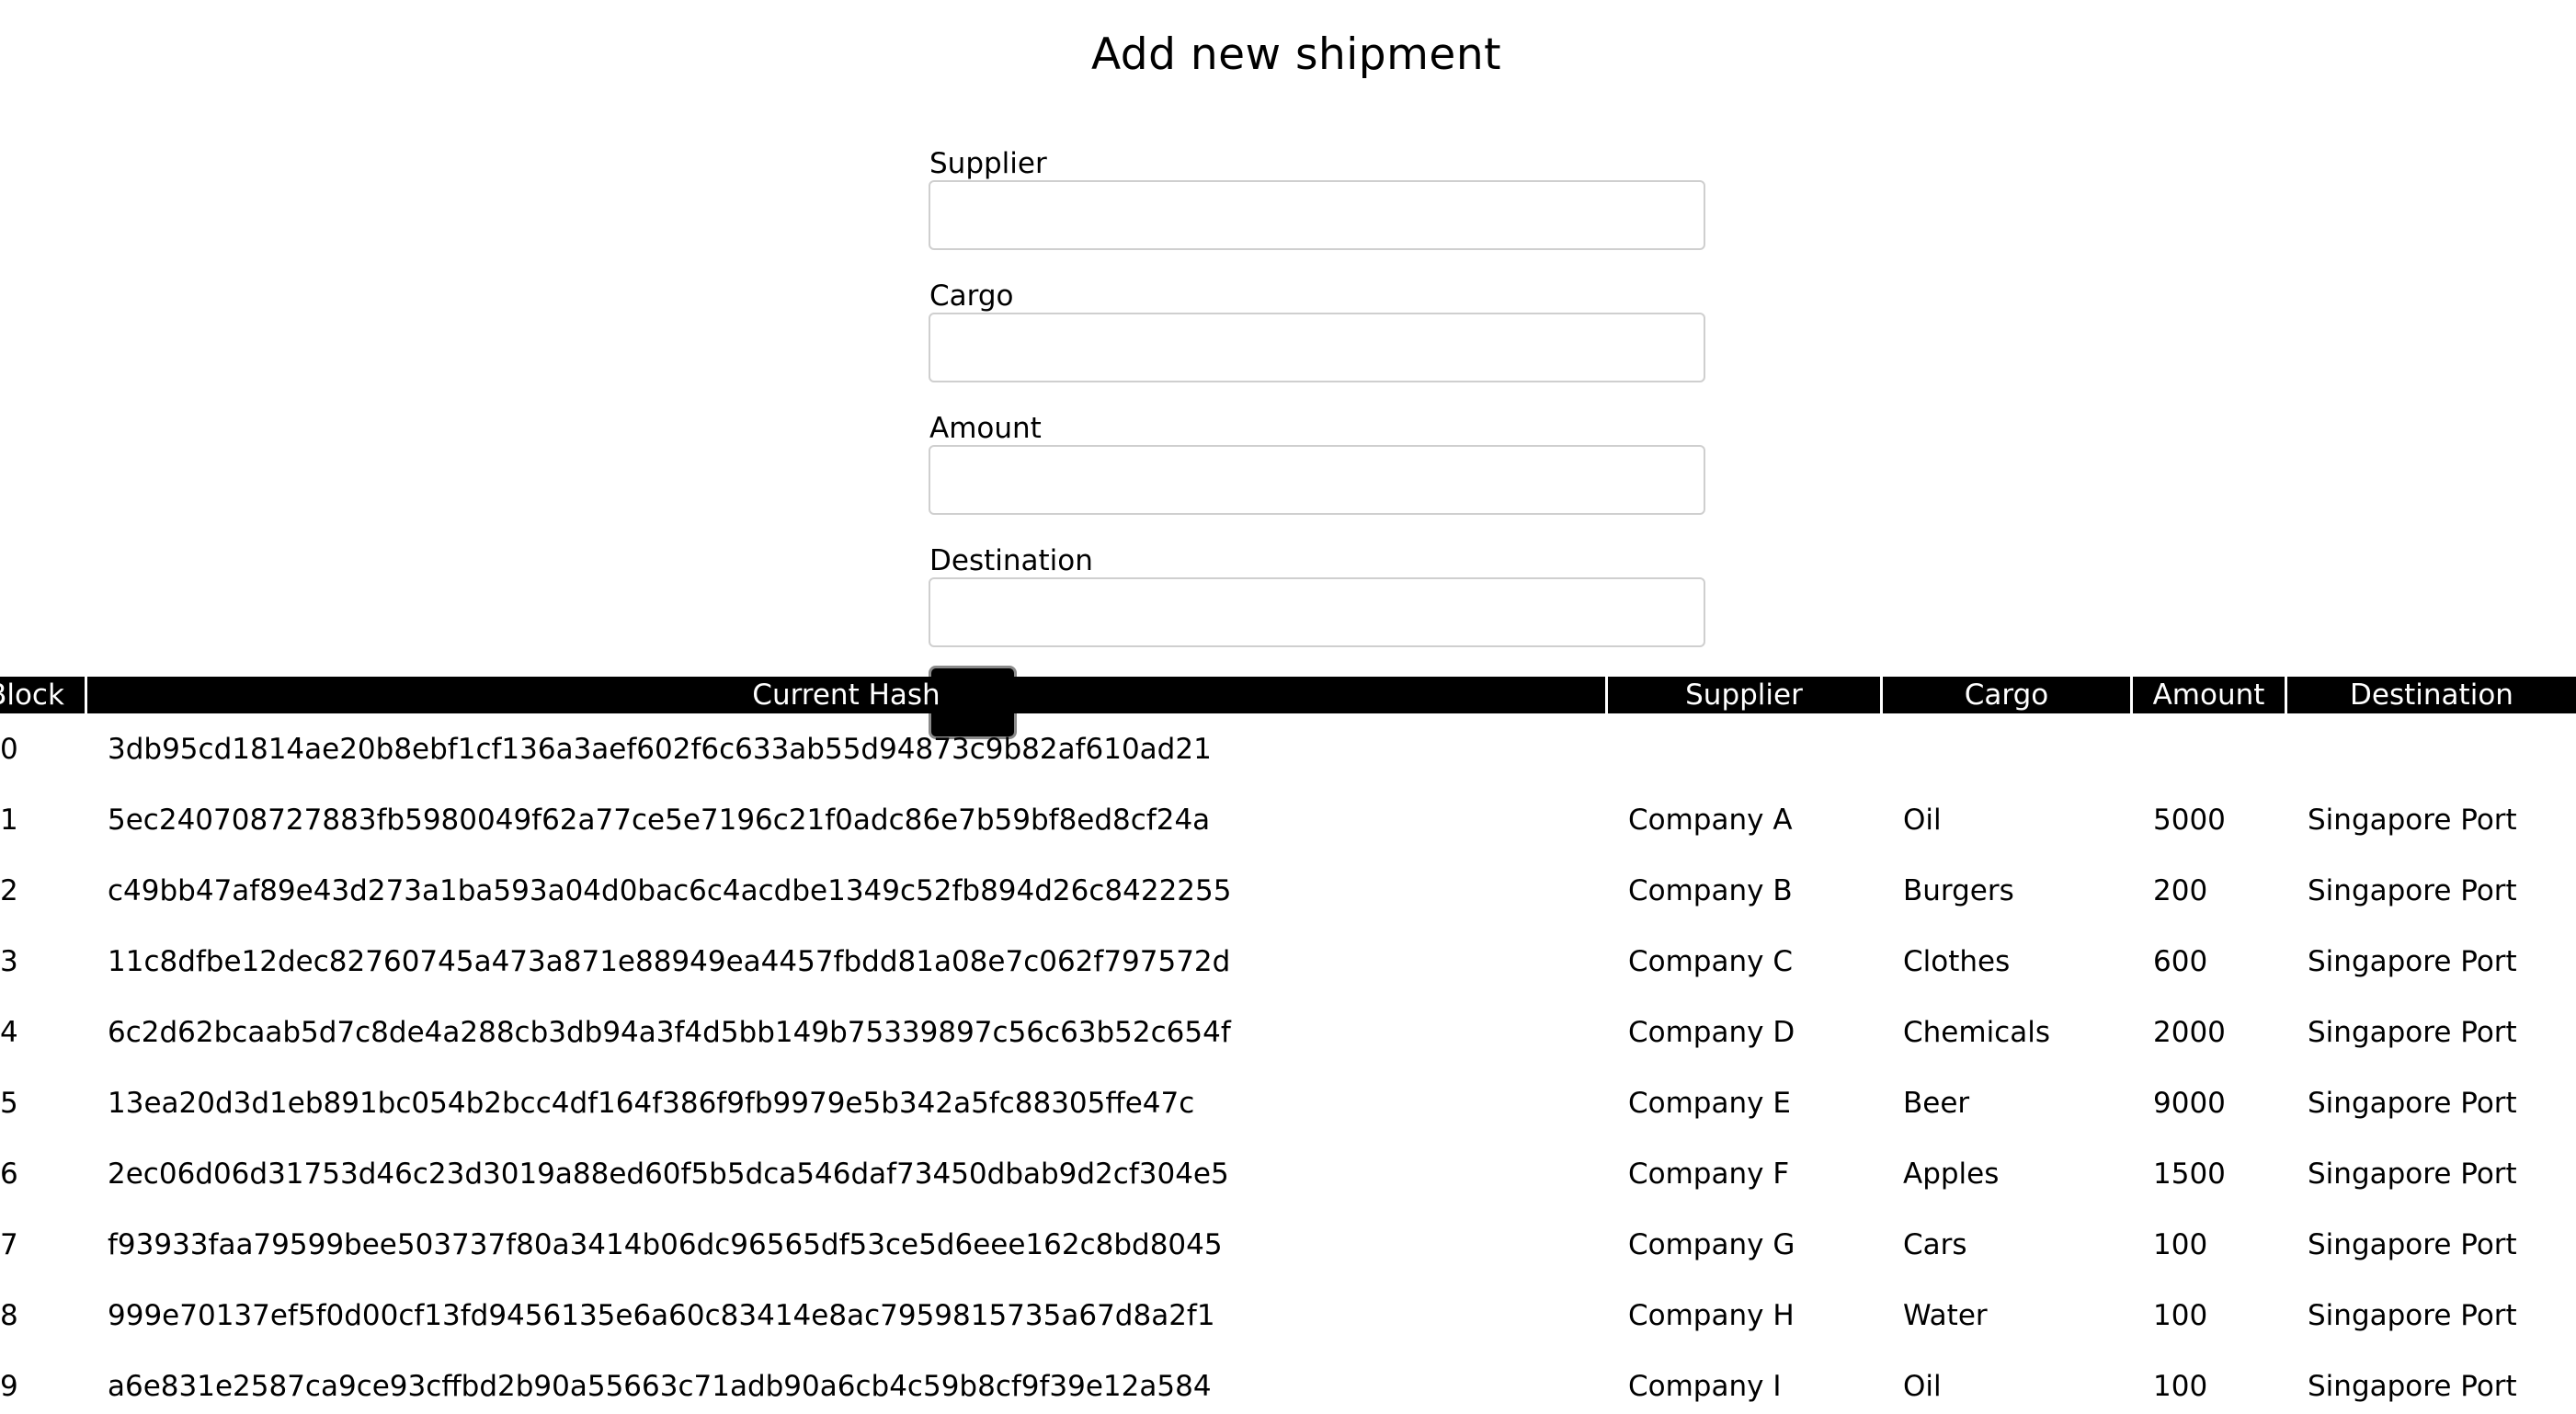 The height and width of the screenshot is (1414, 2576). I want to click on supplier-cell: Company I, so click(1705, 1386).